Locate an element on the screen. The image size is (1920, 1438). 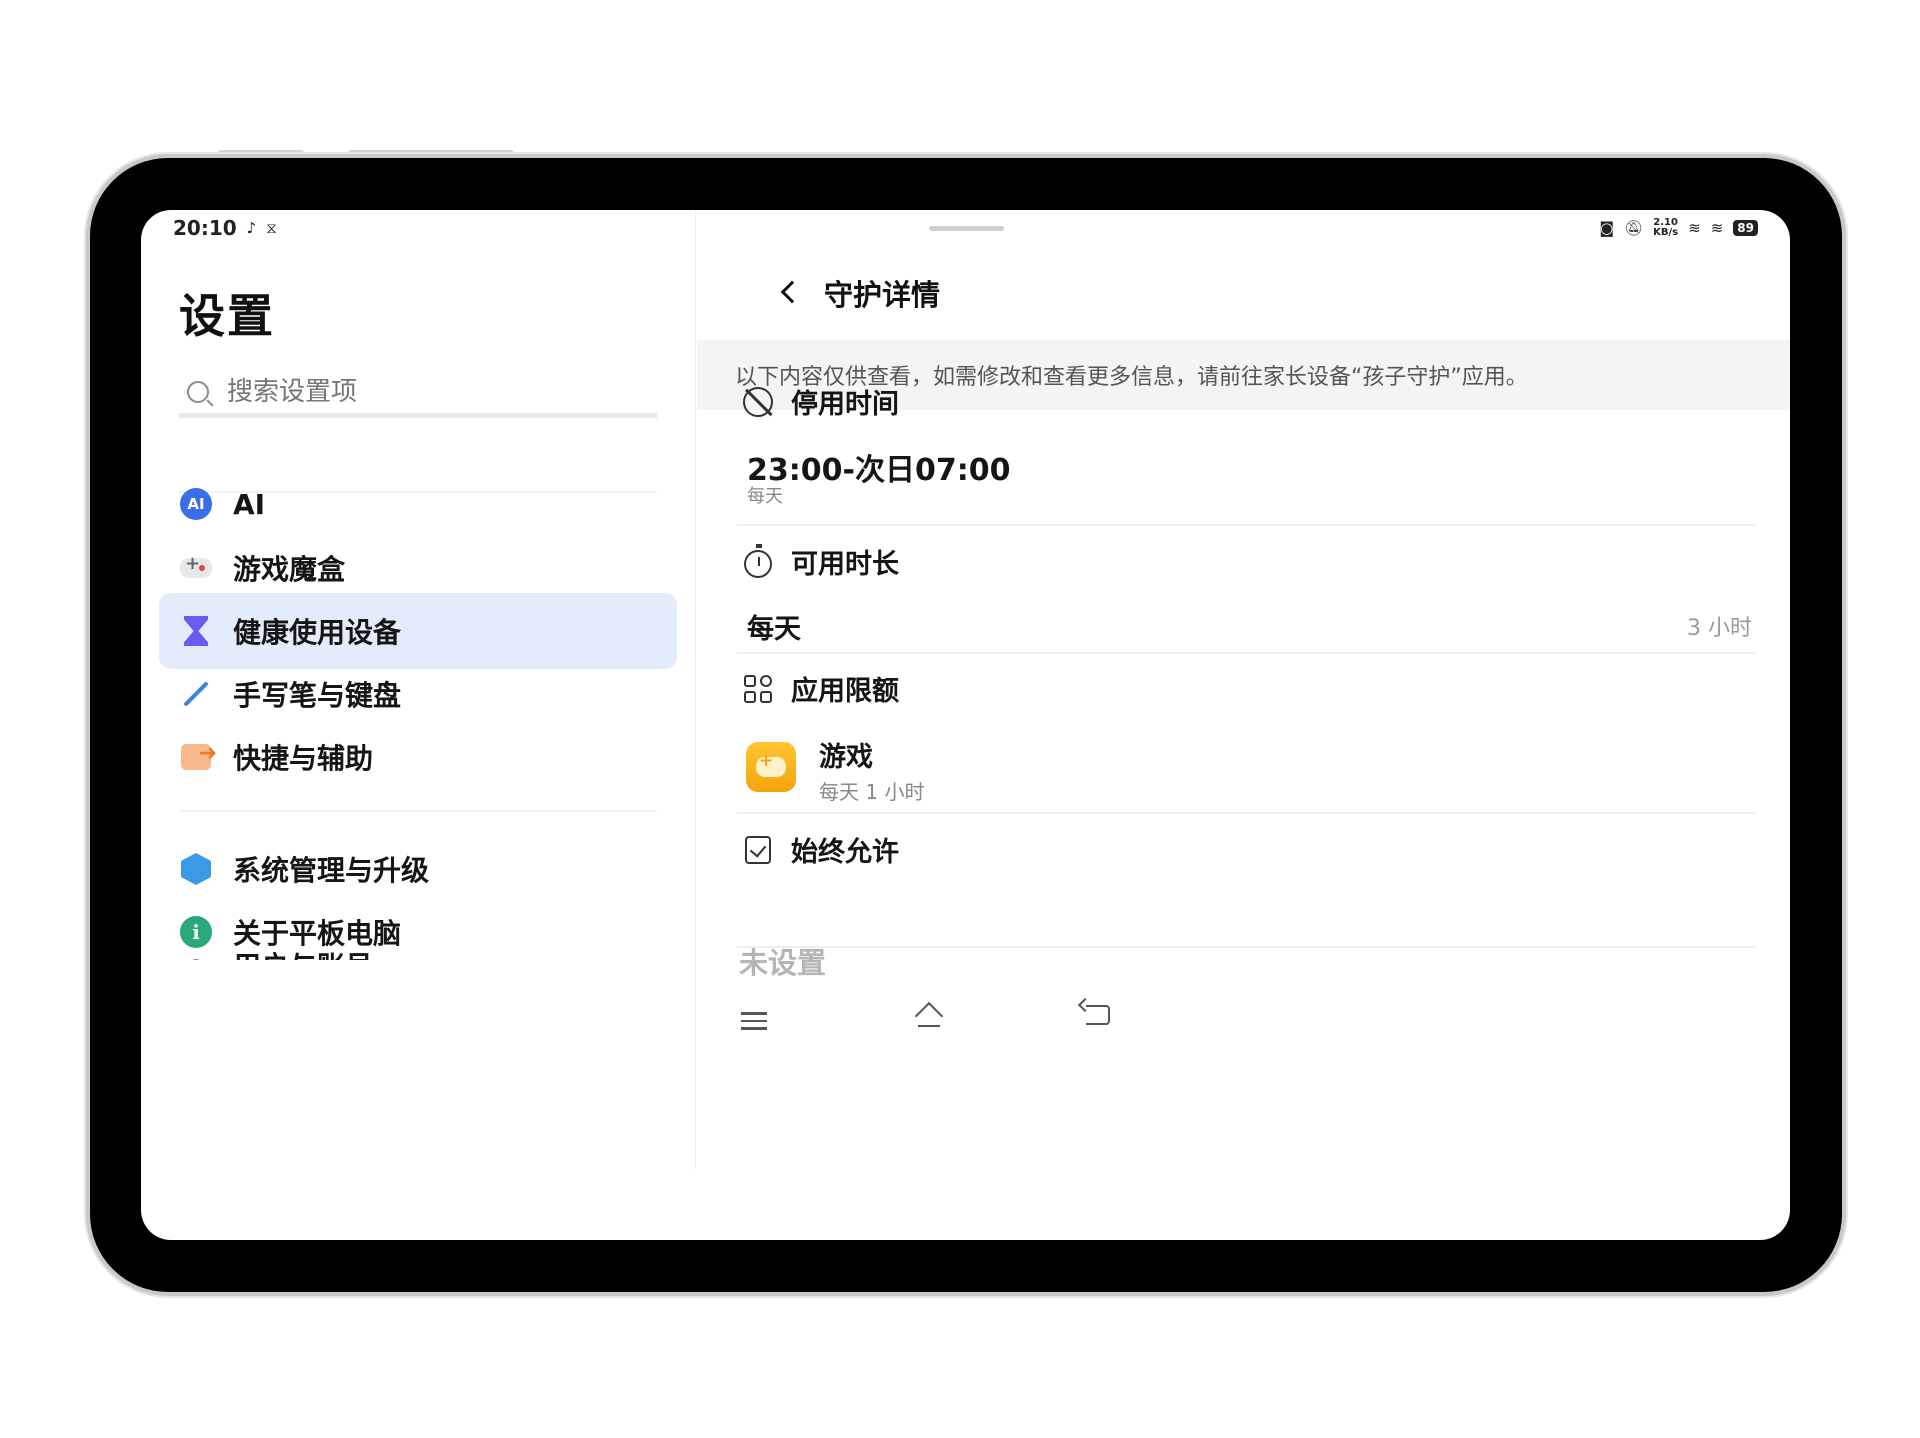
downtime-header: 停用时间 is located at coordinates (820, 401).